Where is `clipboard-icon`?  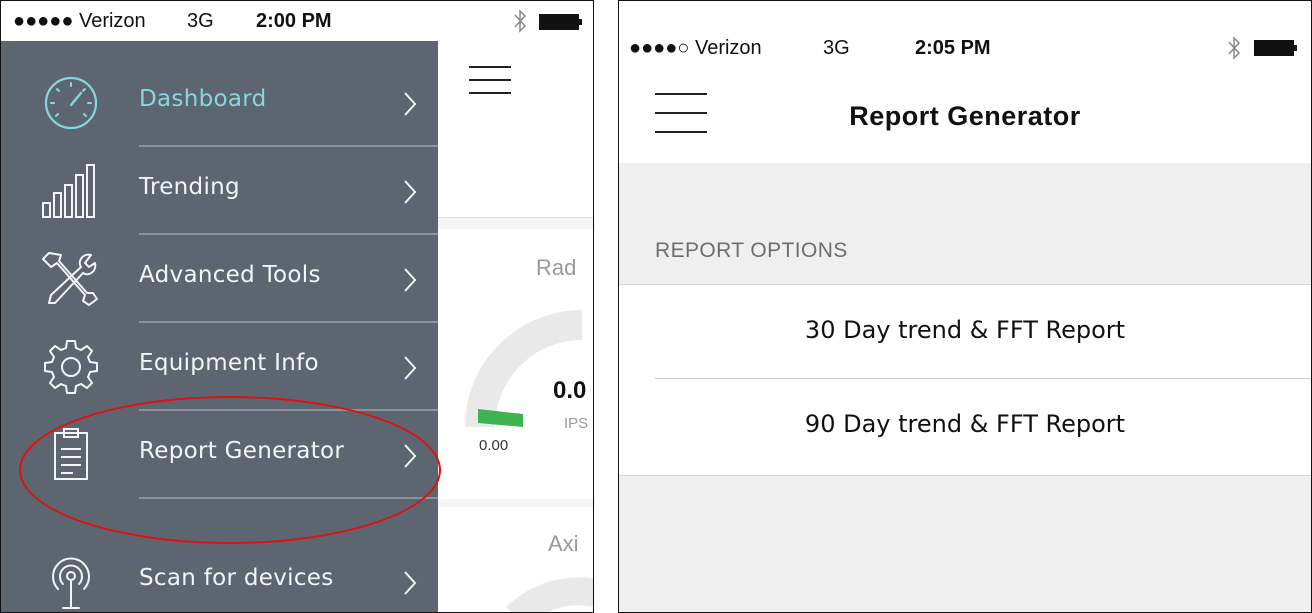
clipboard-icon is located at coordinates (71, 454).